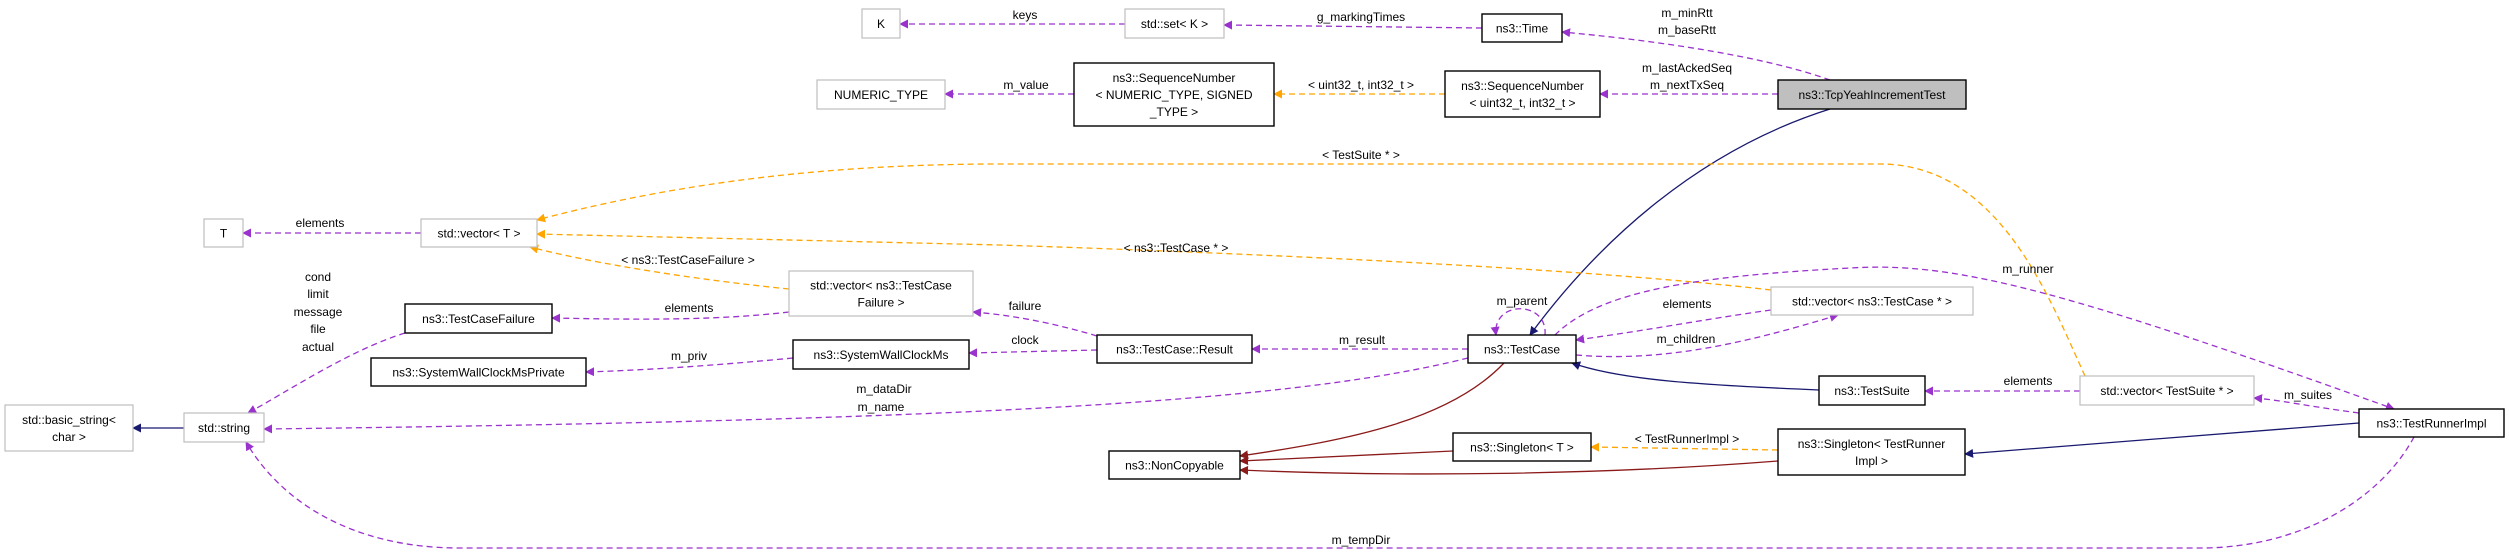  I want to click on edge-test-case-to-test-case: m_parent, so click(1519, 315).